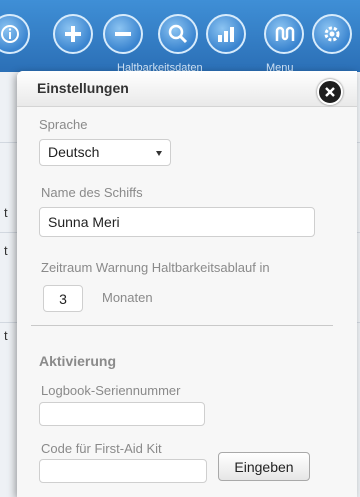 Image resolution: width=360 pixels, height=497 pixels. I want to click on activation-heading: Aktivierung, so click(78, 361).